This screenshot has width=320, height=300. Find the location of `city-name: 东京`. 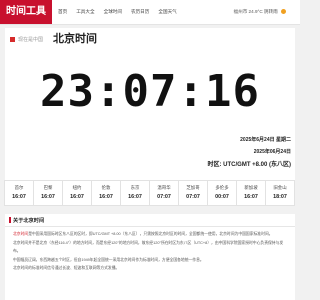

city-name: 东京 is located at coordinates (135, 187).